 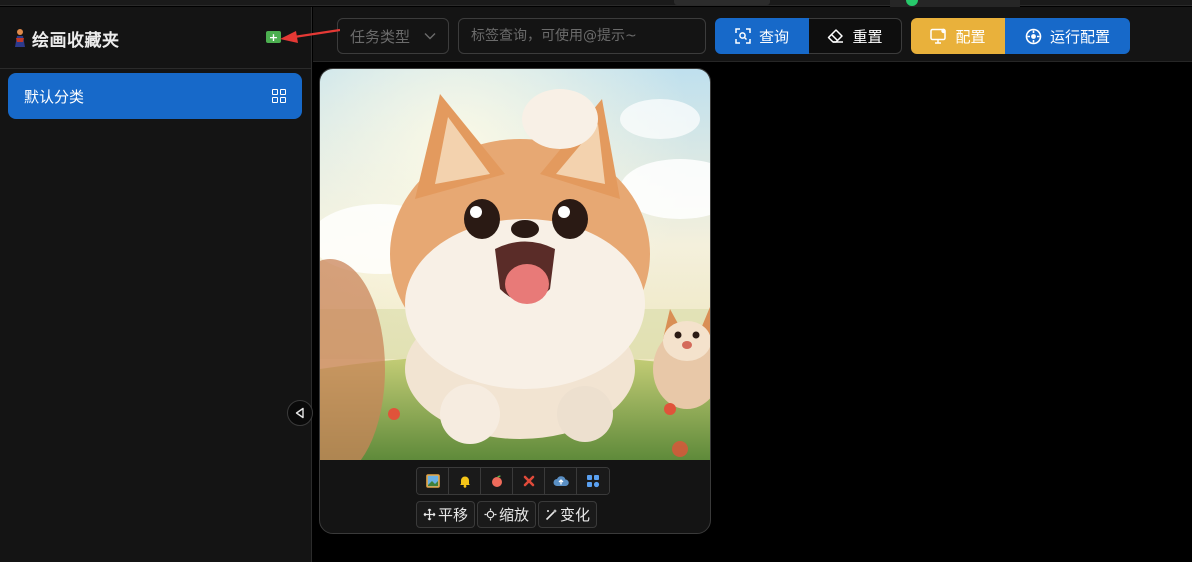 I want to click on sidebar-item-label: 默认分类, so click(x=54, y=96).